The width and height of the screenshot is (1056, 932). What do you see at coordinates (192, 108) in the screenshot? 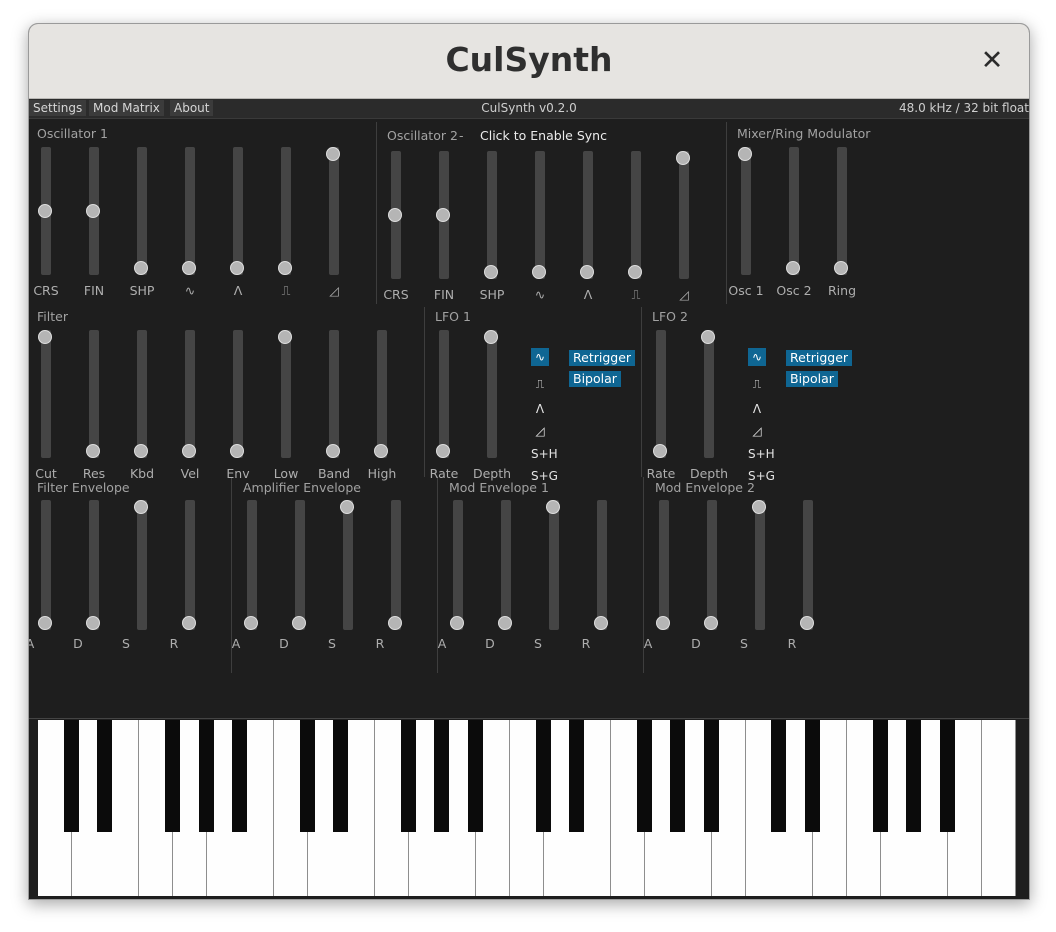
I see `about-button: About` at bounding box center [192, 108].